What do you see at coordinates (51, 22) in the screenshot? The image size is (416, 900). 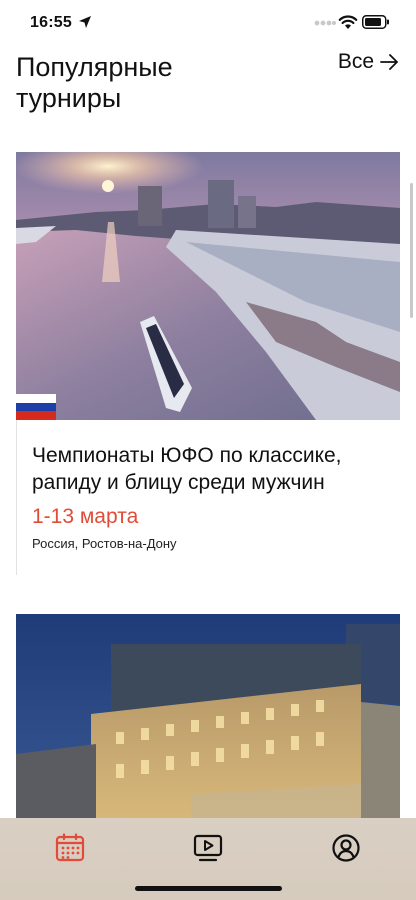 I see `status-time: 16:55` at bounding box center [51, 22].